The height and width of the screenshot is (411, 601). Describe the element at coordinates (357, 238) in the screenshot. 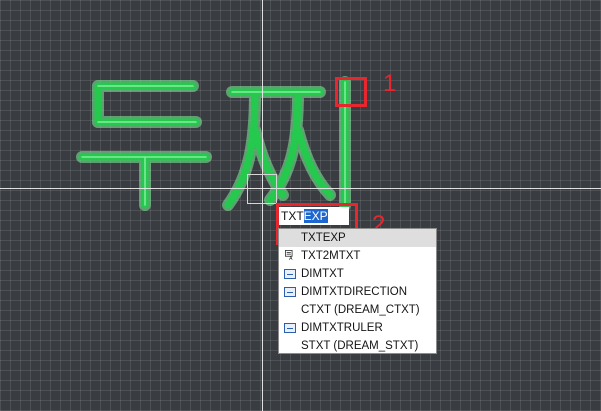

I see `autocomplete-item-txtexp: TXTEXP` at that location.